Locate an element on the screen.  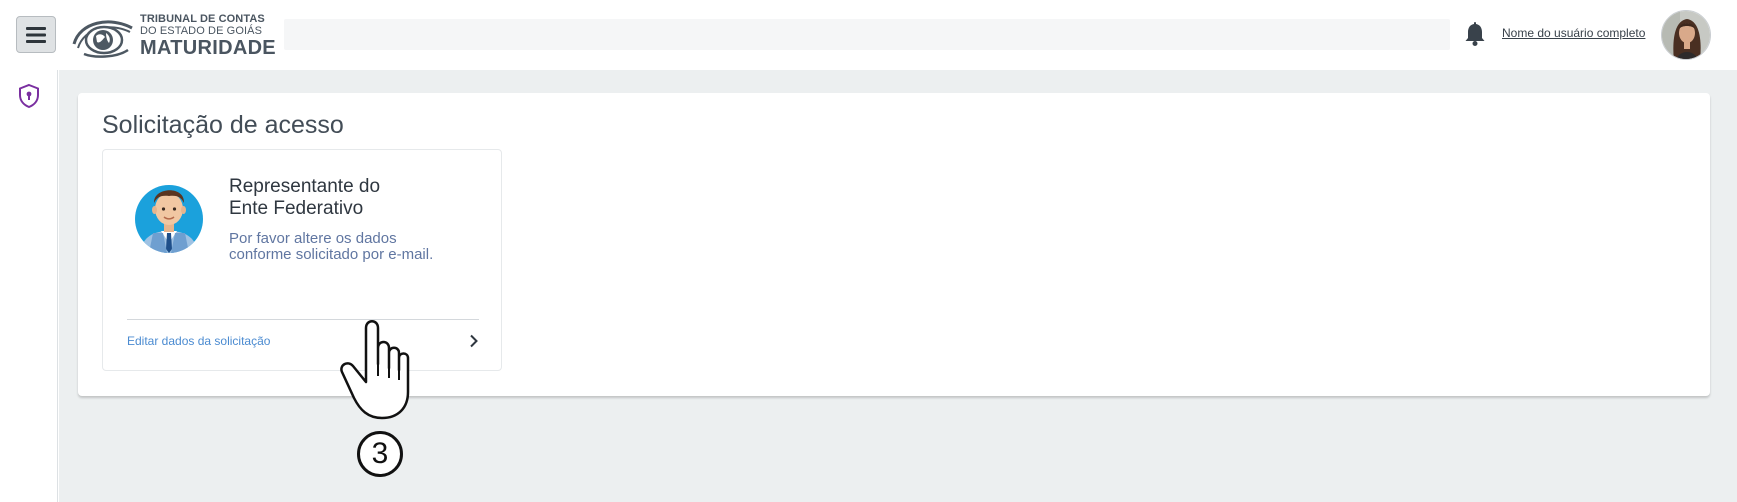
chevron-right-icon is located at coordinates (474, 341).